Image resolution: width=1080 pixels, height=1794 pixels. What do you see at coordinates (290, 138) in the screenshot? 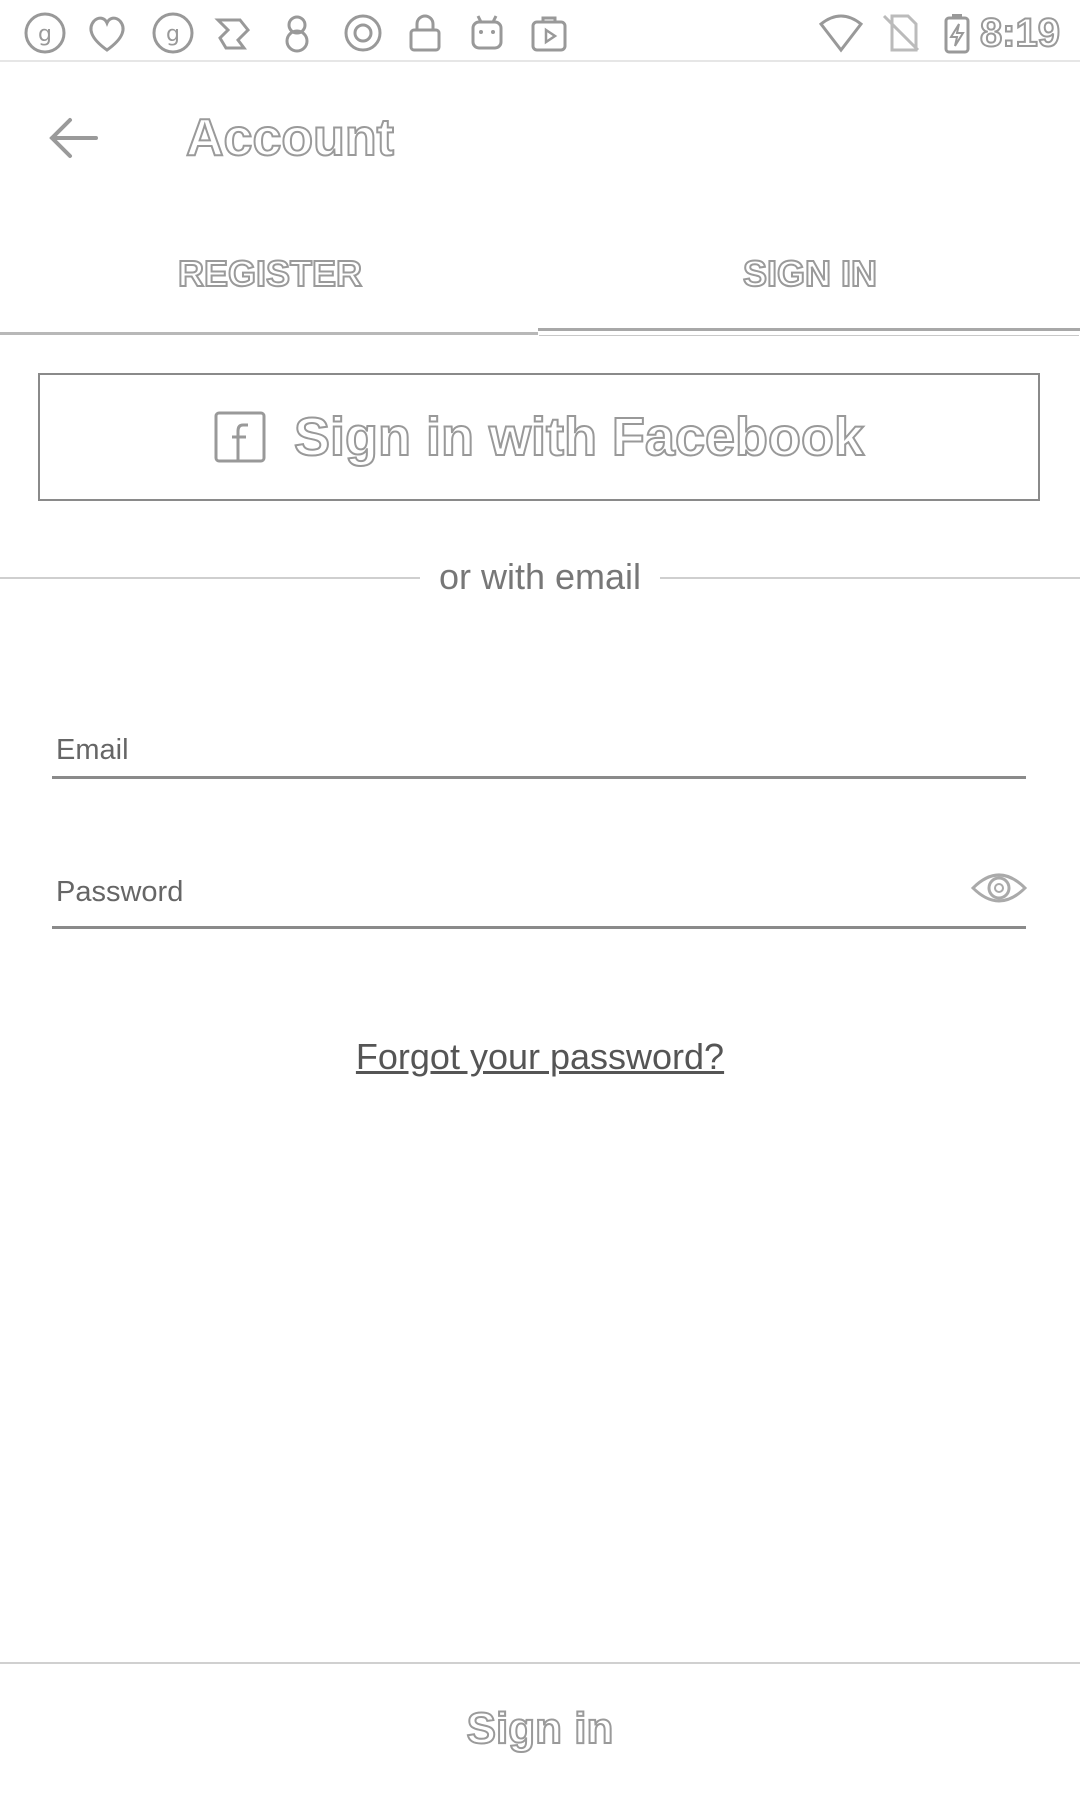
I see `page-title: Account` at bounding box center [290, 138].